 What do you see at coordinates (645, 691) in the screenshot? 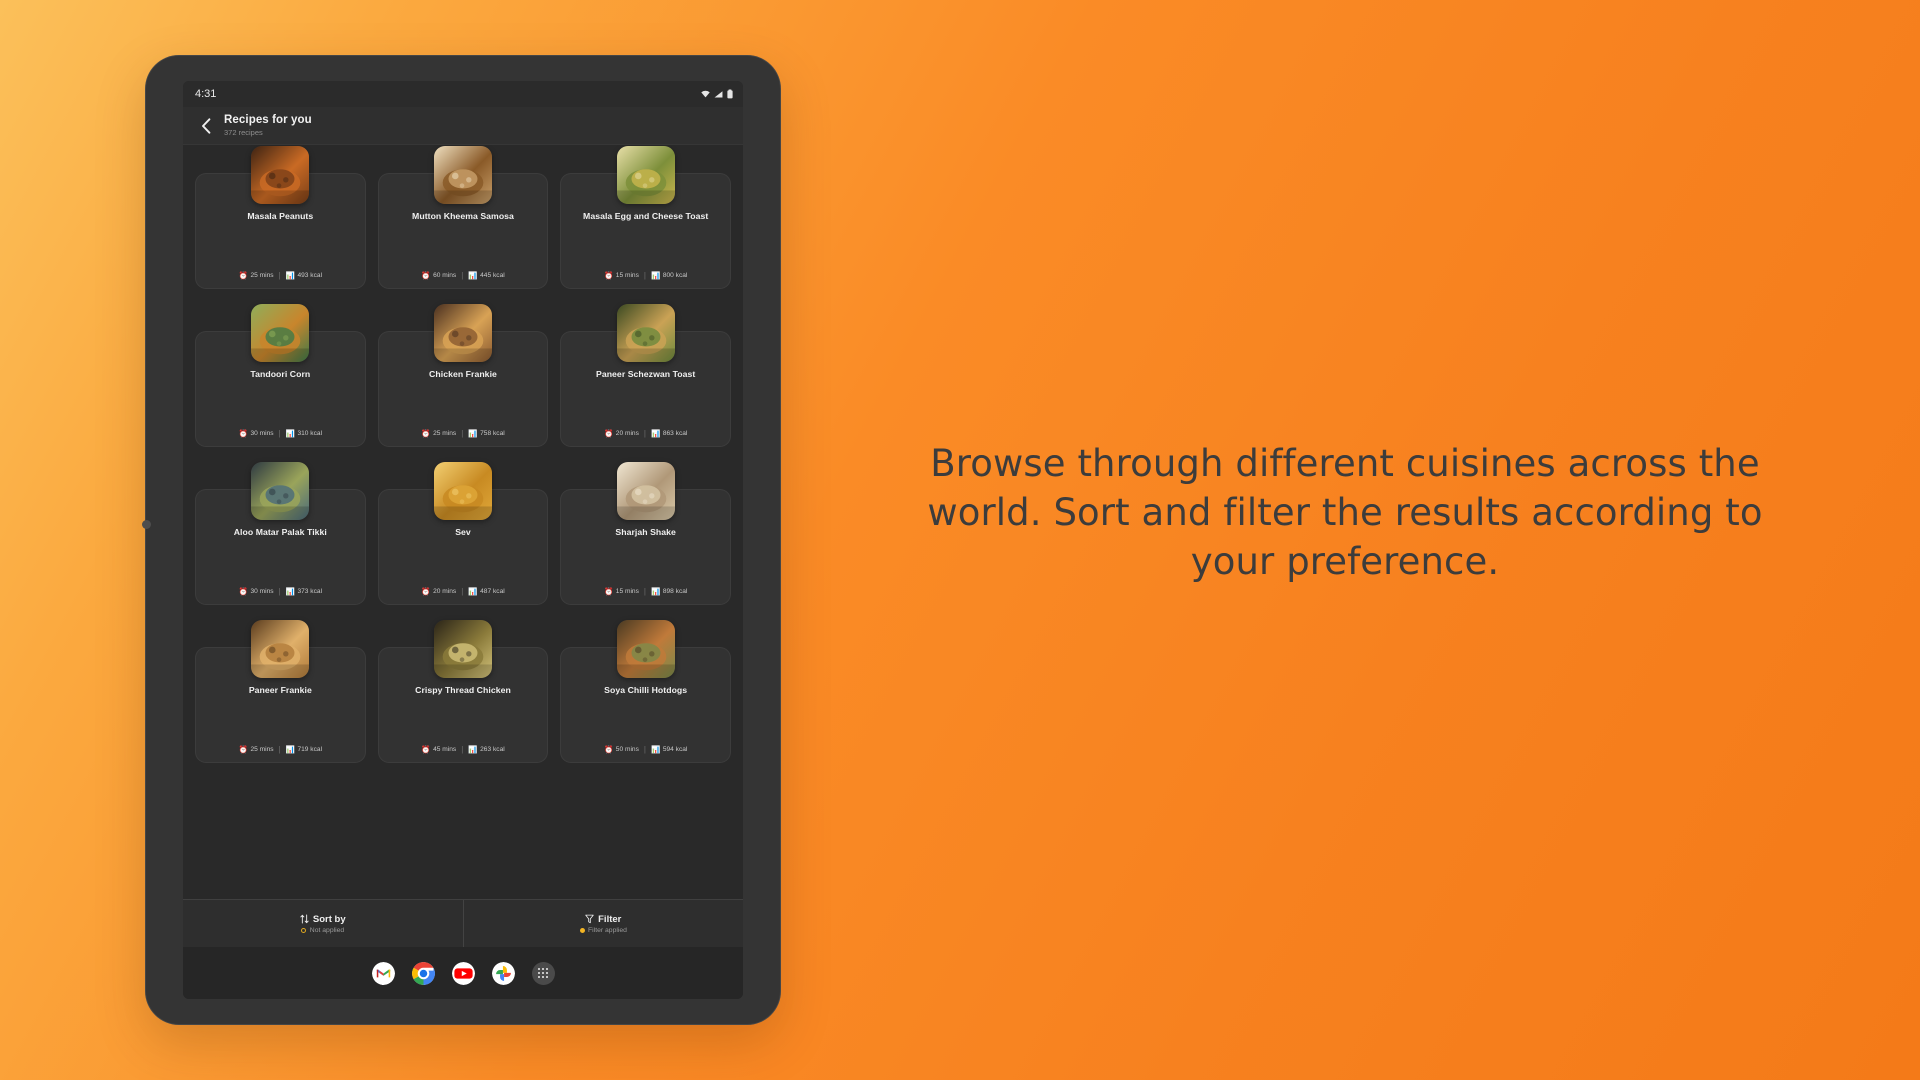
I see `recipe-card: Soya Chilli Hotdogs ⏰ 50 mins | 📊 594 kcal` at bounding box center [645, 691].